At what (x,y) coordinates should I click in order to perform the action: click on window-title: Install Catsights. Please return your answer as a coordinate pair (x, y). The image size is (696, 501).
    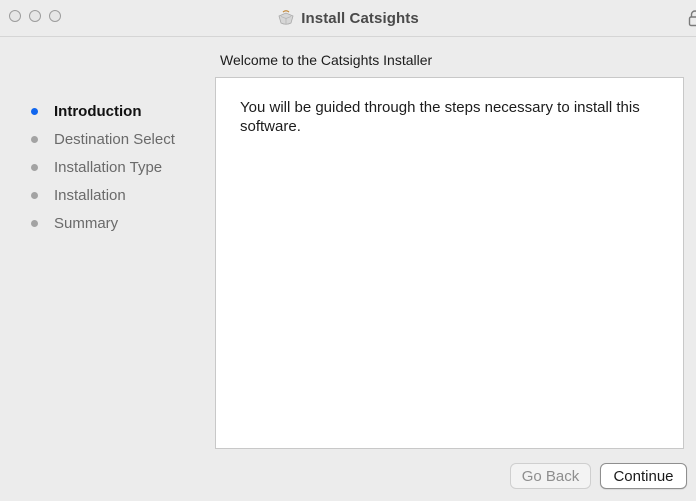
    Looking at the image, I should click on (360, 18).